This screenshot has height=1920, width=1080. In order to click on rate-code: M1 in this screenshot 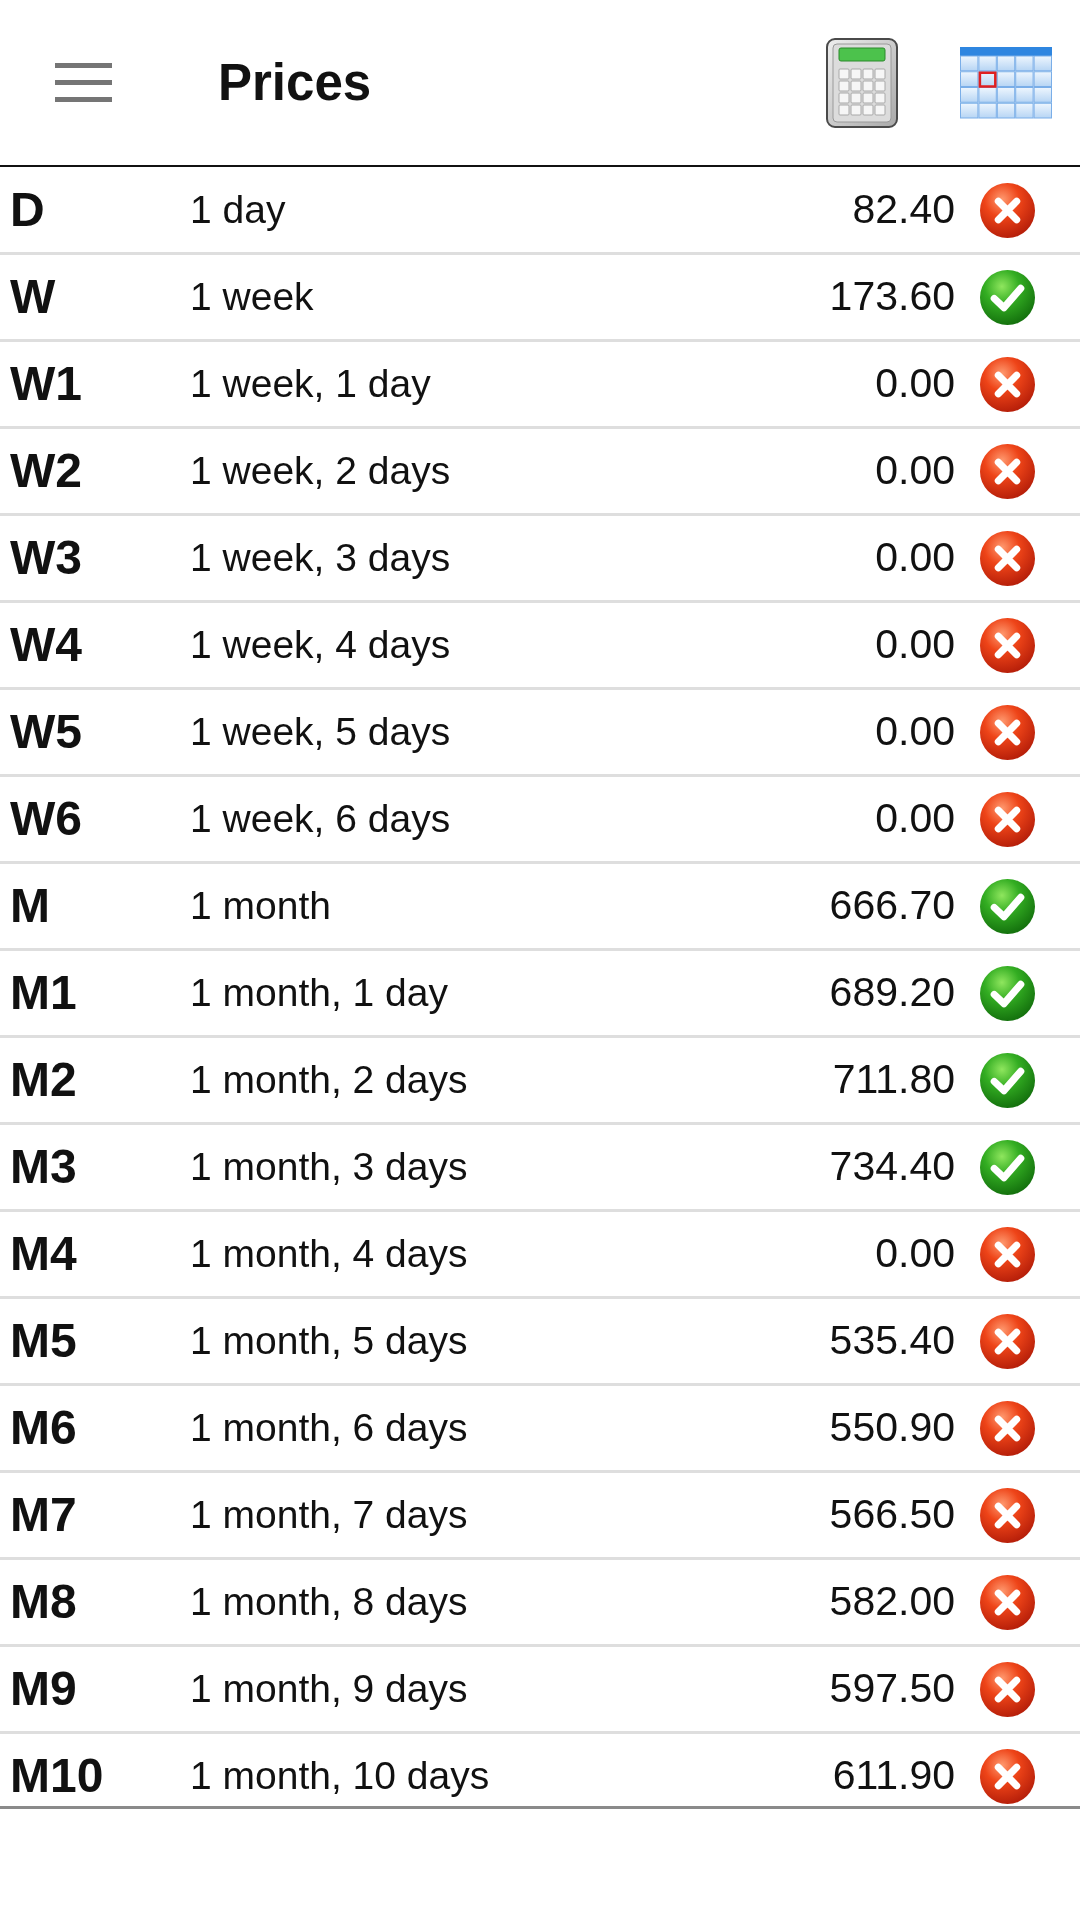, I will do `click(44, 993)`.